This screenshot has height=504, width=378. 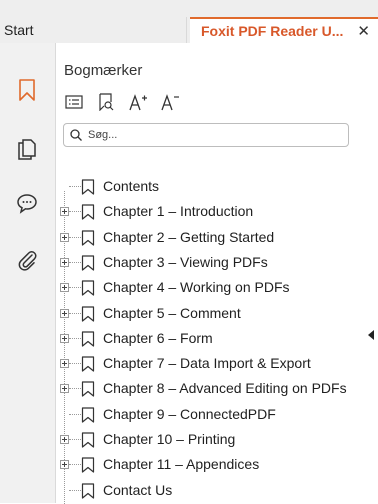 I want to click on bookmark-row: Chapter 10 – Printing, so click(x=217, y=440).